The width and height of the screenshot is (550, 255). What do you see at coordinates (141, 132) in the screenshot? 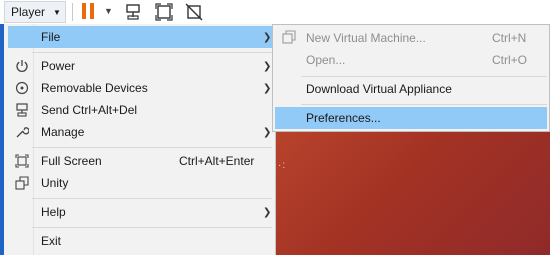
I see `menu-item-manage: Manage ❯` at bounding box center [141, 132].